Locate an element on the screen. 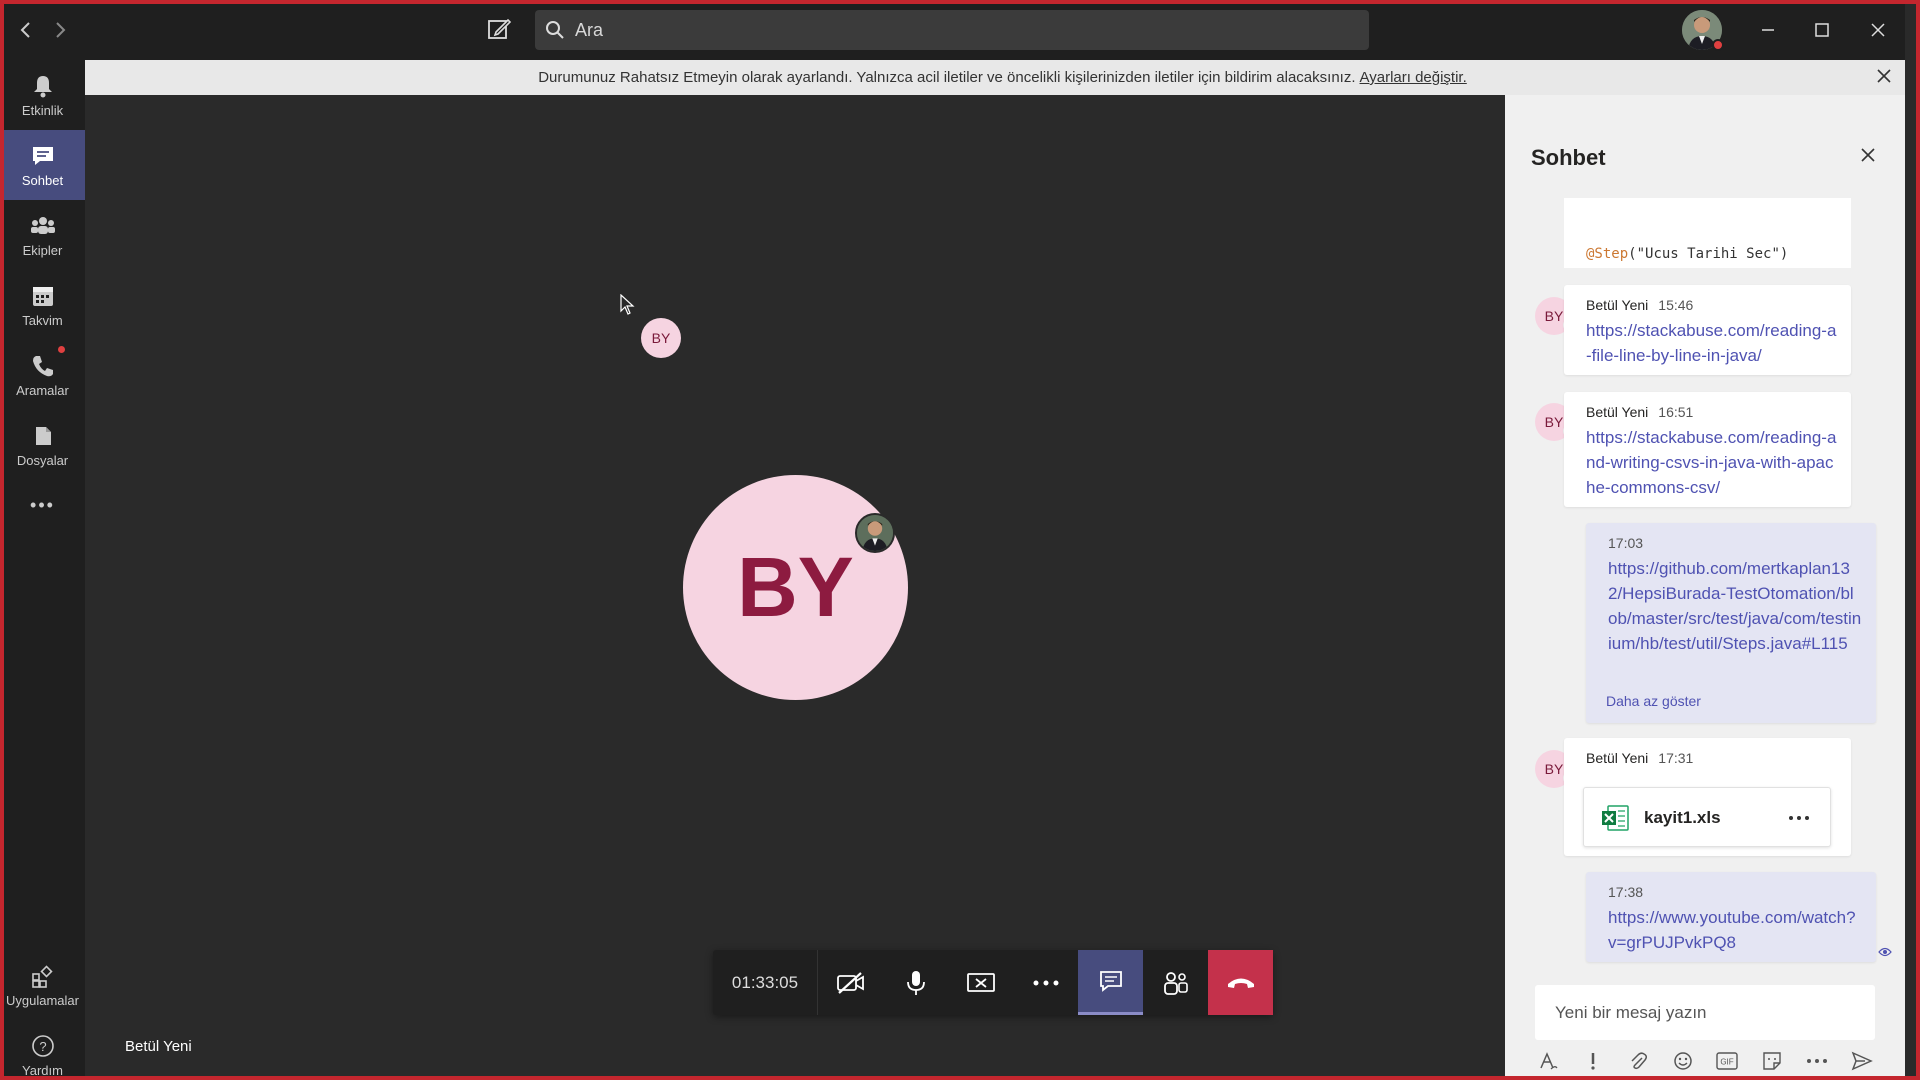 This screenshot has width=1920, height=1080. title-bar: Ara is located at coordinates (960, 30).